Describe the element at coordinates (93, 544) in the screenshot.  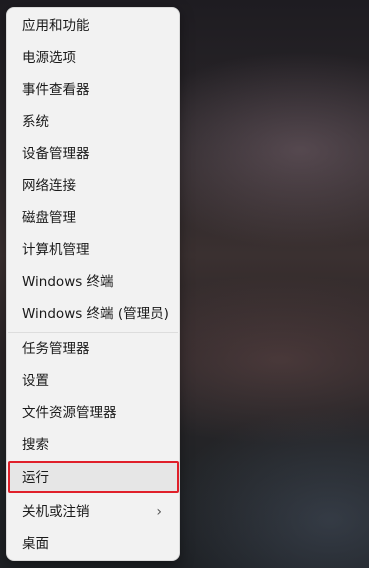
I see `menu-item-desktop: 桌面` at that location.